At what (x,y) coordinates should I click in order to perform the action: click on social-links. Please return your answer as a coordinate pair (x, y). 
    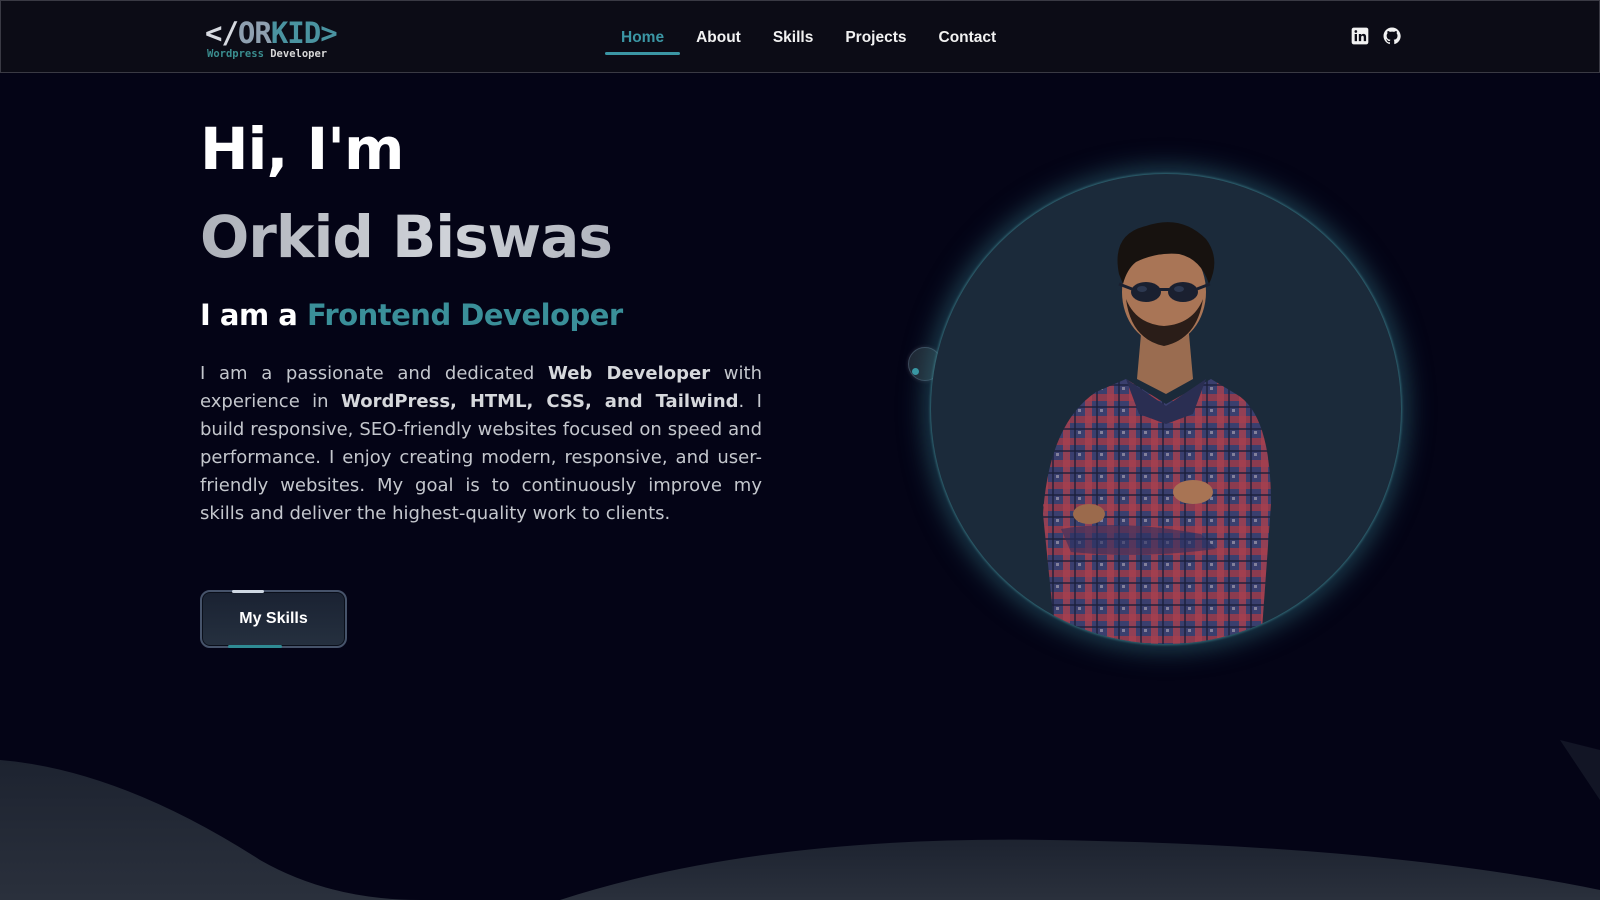
    Looking at the image, I should click on (1376, 36).